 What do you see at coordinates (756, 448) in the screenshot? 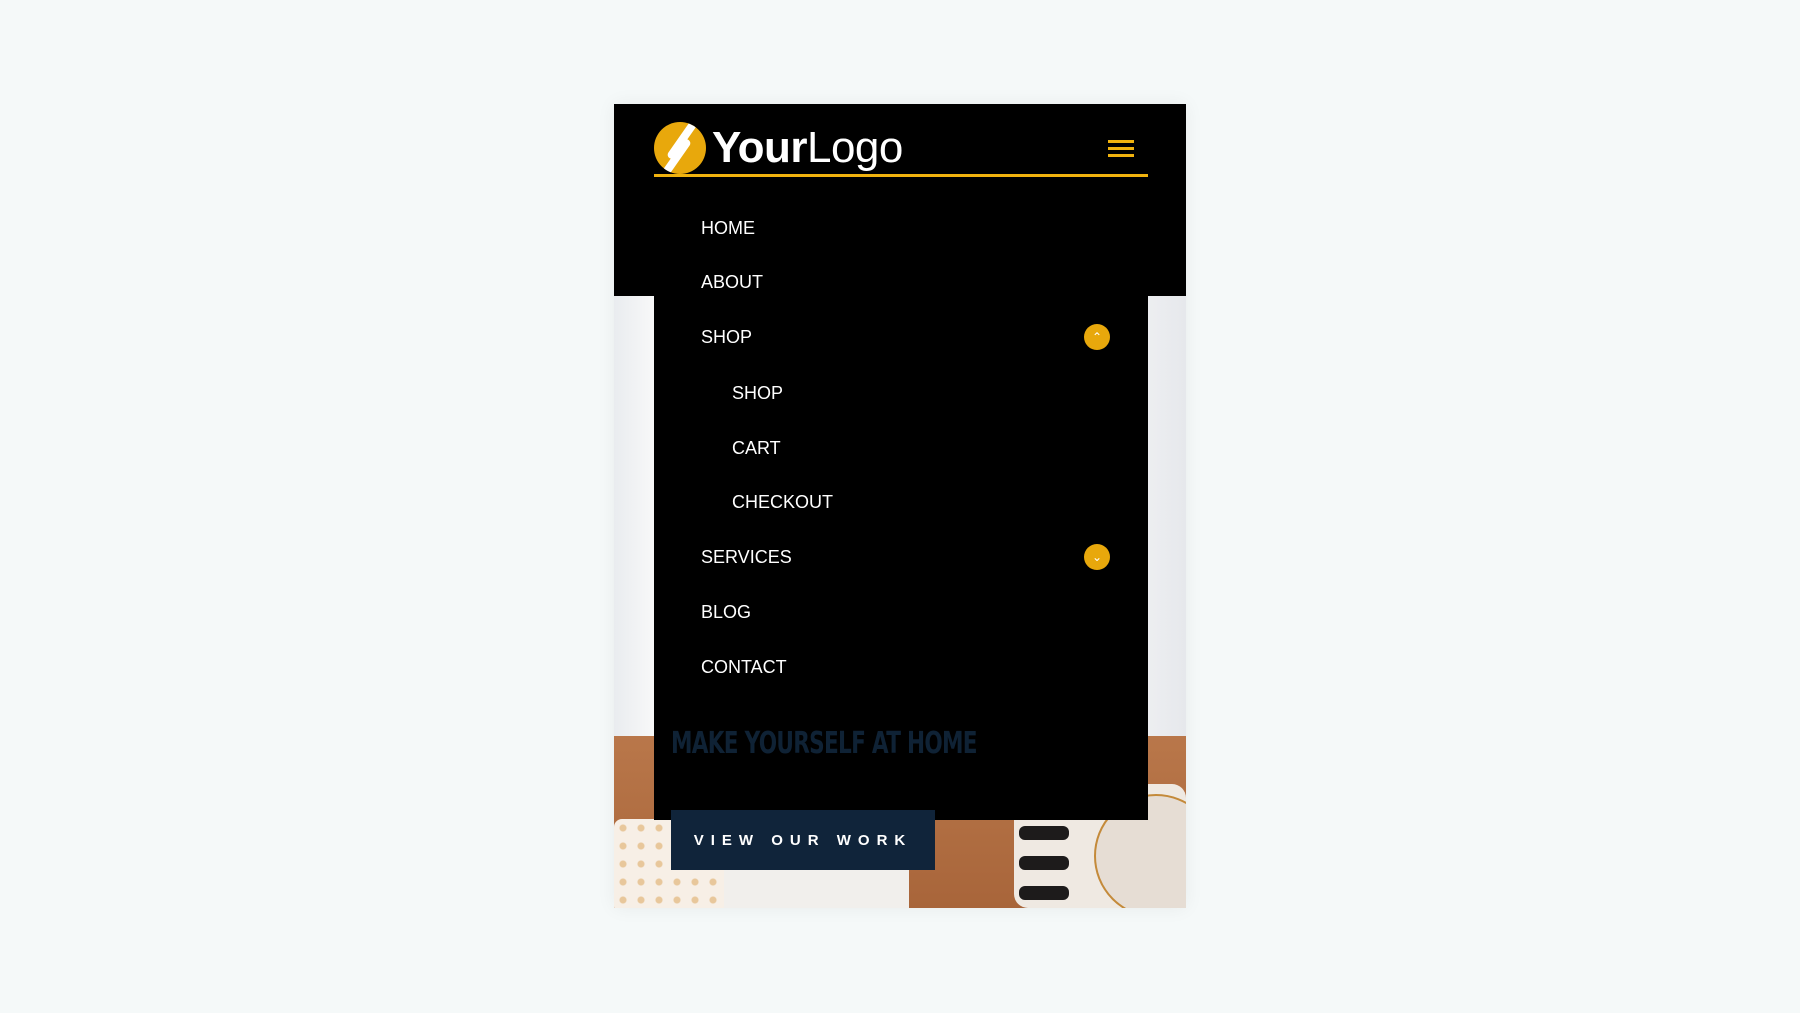
I see `nav-subitem-cart: CART` at bounding box center [756, 448].